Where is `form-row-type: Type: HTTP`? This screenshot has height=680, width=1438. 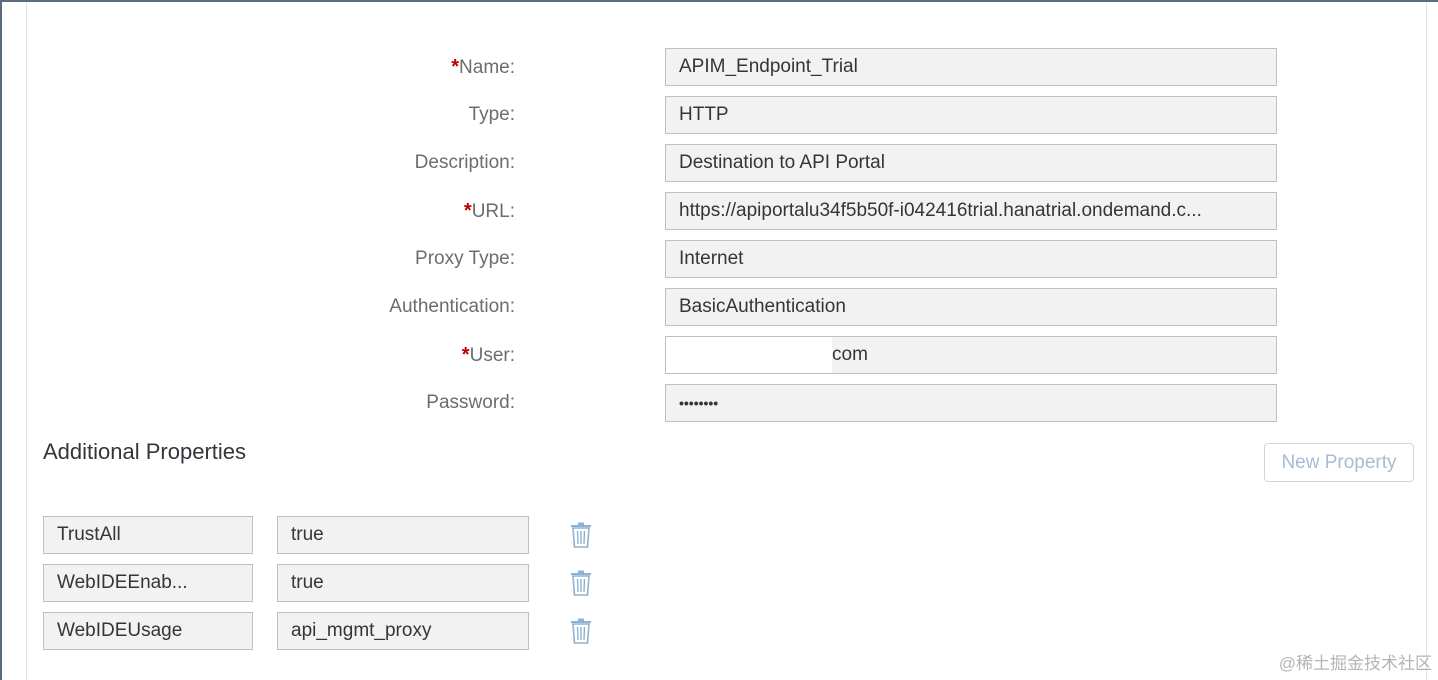
form-row-type: Type: HTTP is located at coordinates (650, 115).